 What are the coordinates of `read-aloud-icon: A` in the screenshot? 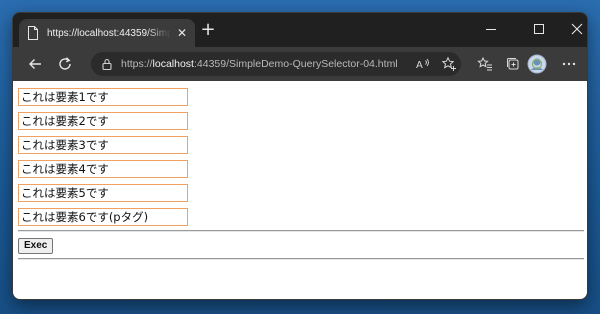 It's located at (423, 64).